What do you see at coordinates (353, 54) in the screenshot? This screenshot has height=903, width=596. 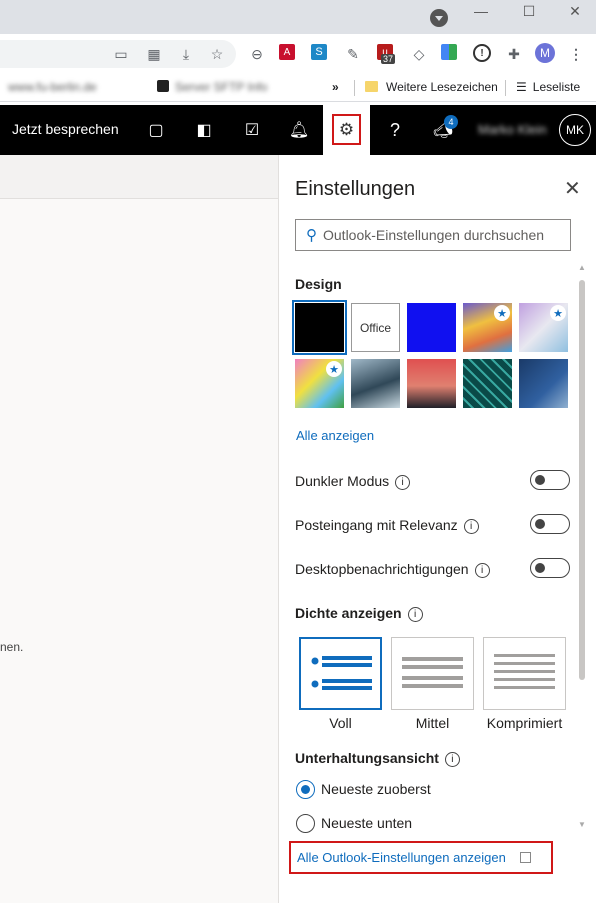 I see `pen-extension-icon: ✎` at bounding box center [353, 54].